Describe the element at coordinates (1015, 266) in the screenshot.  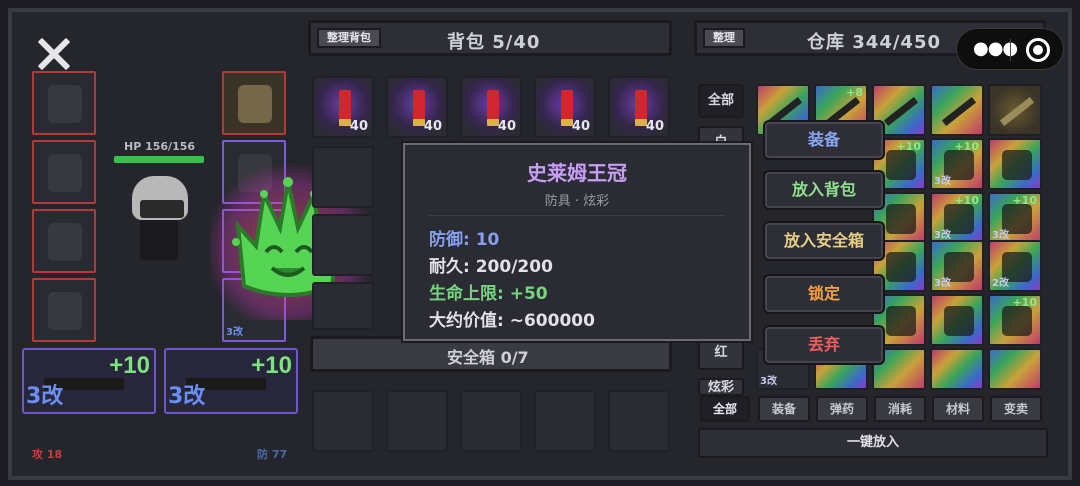
I see `warehouse-cell: 2改` at that location.